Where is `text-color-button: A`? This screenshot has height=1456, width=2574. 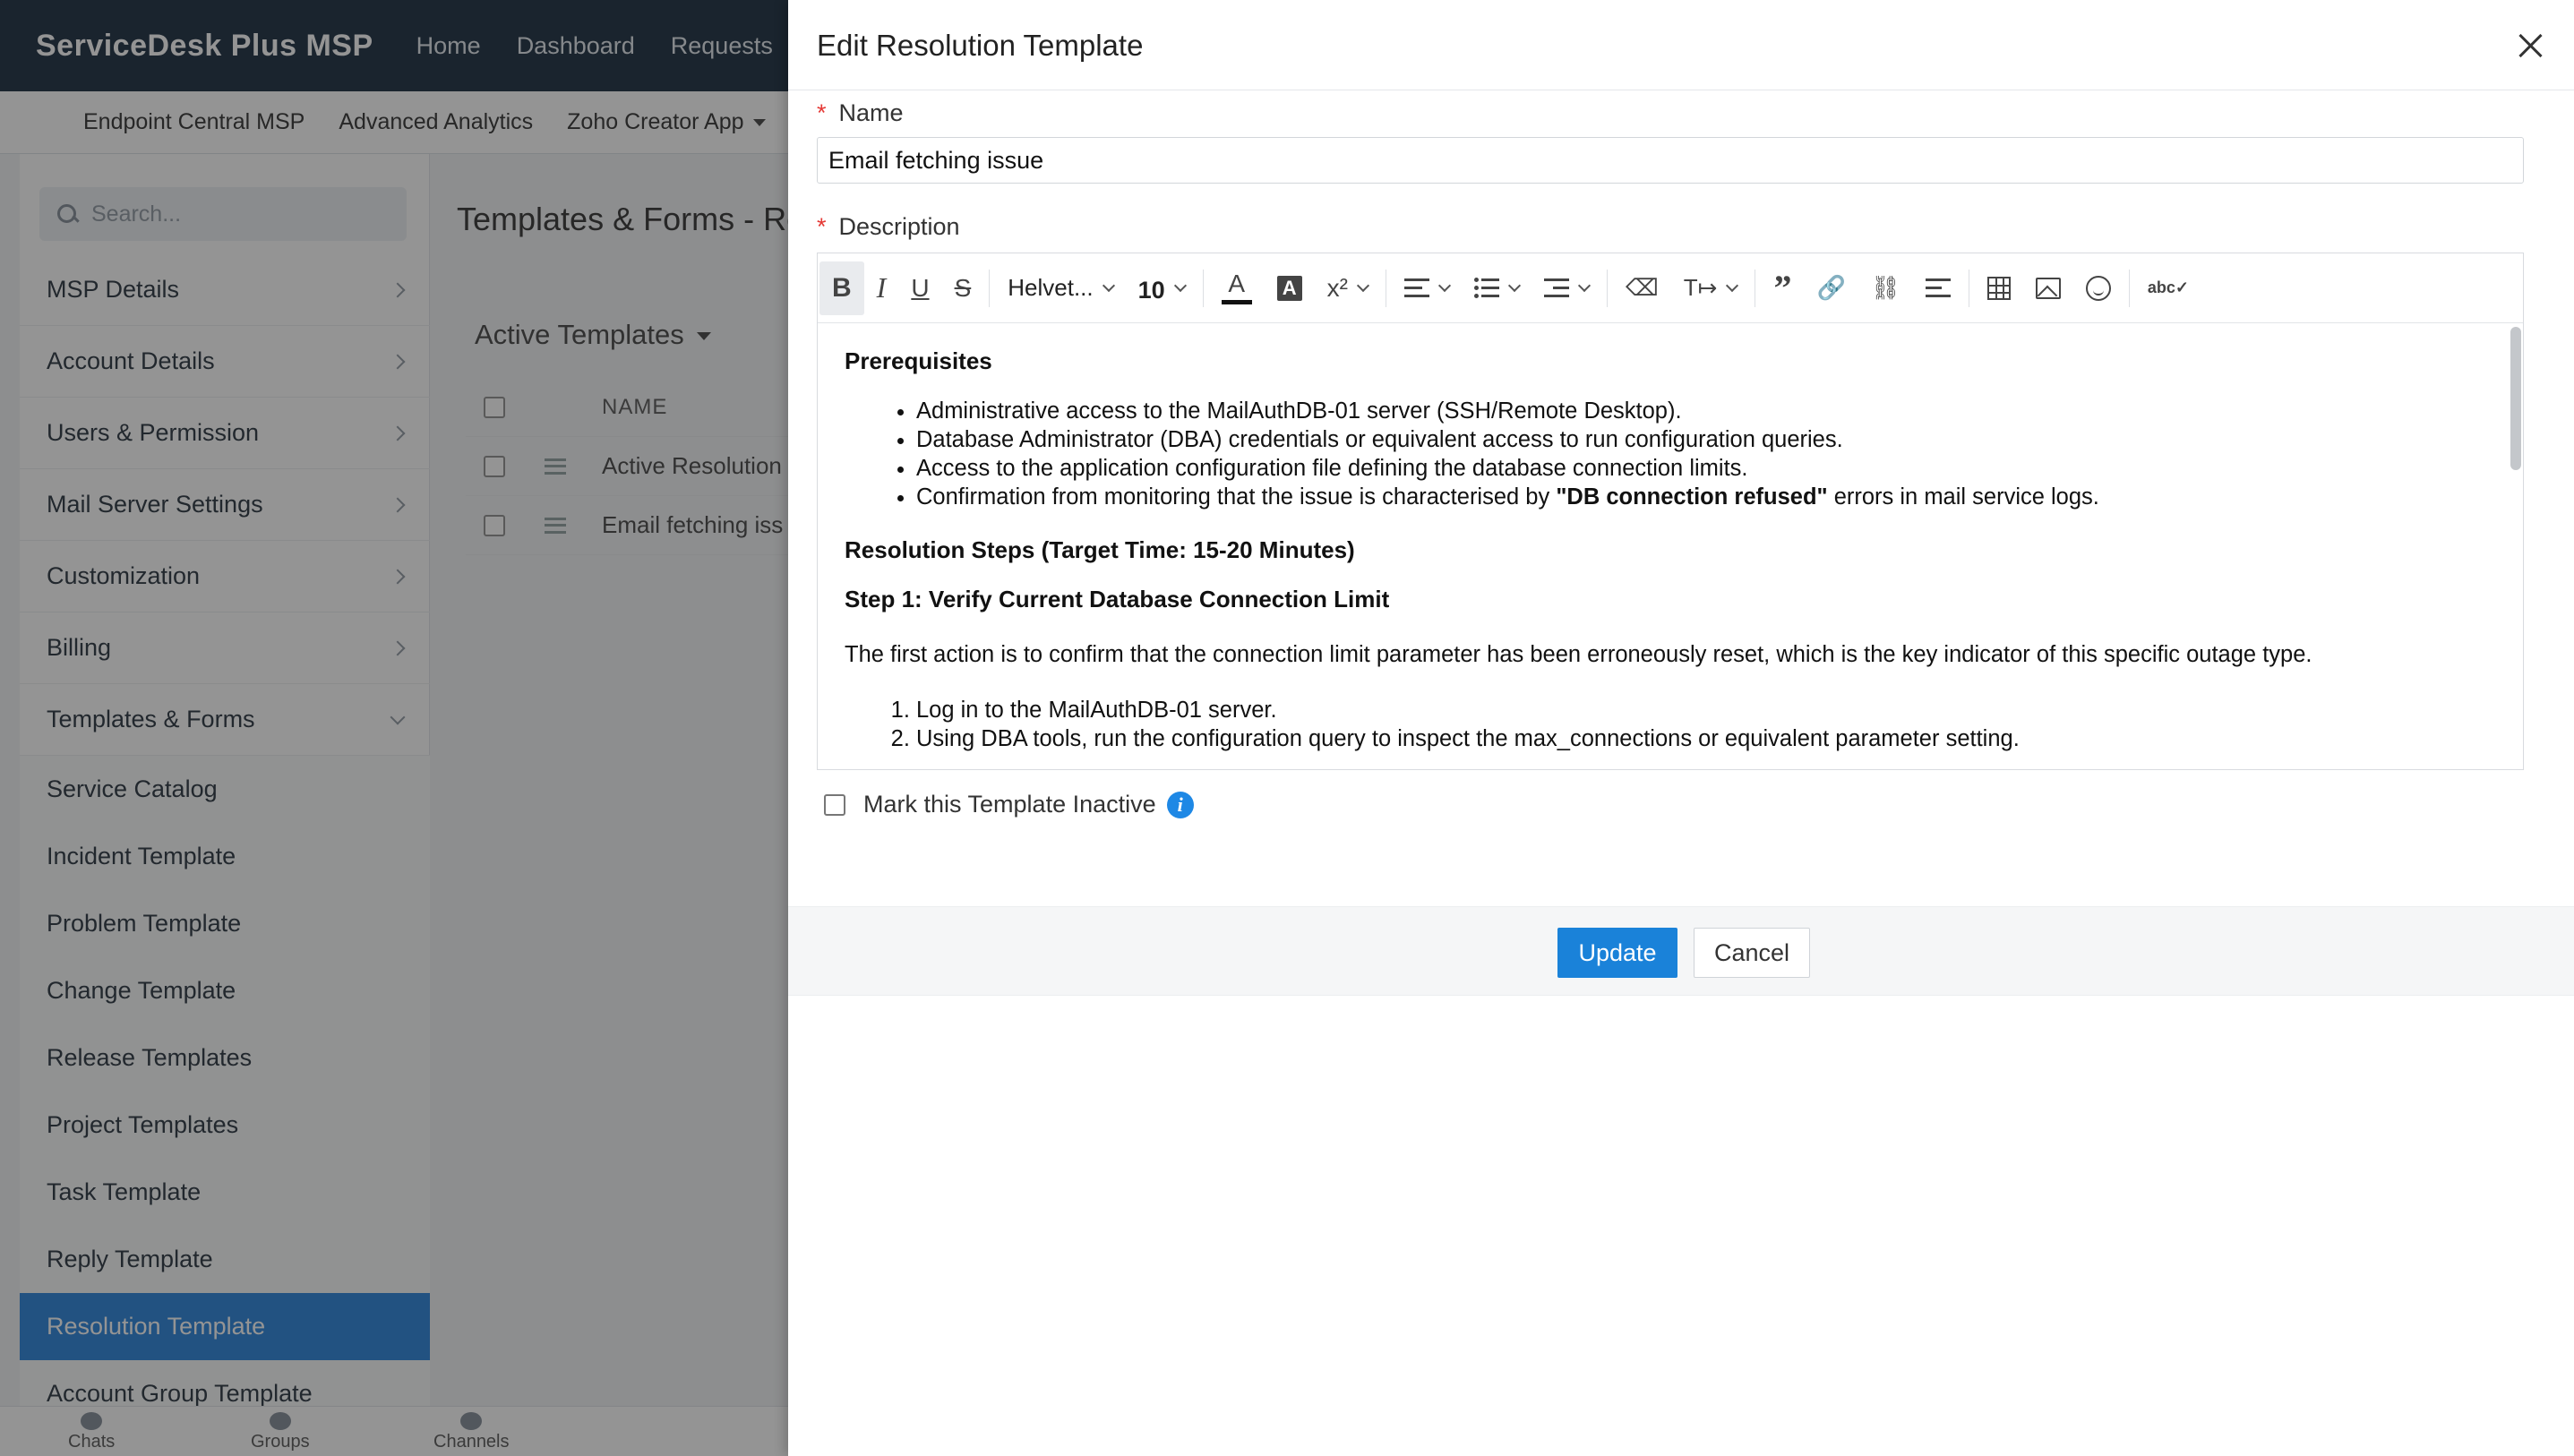
text-color-button: A is located at coordinates (1237, 288).